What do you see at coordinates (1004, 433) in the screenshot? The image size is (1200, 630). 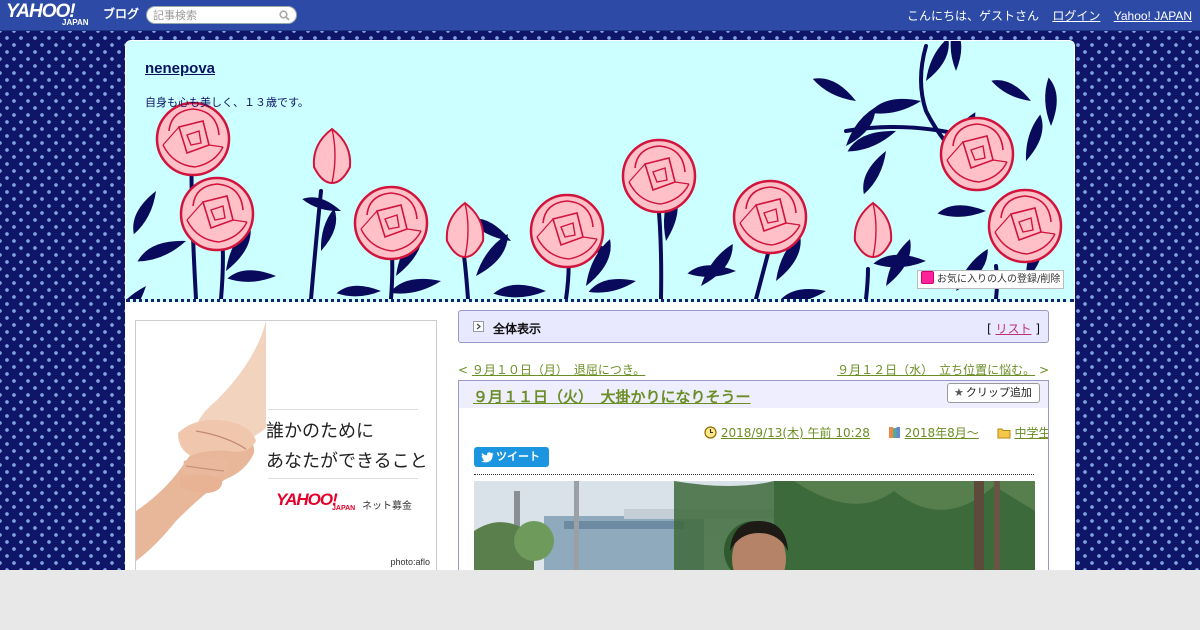 I see `folder-icon` at bounding box center [1004, 433].